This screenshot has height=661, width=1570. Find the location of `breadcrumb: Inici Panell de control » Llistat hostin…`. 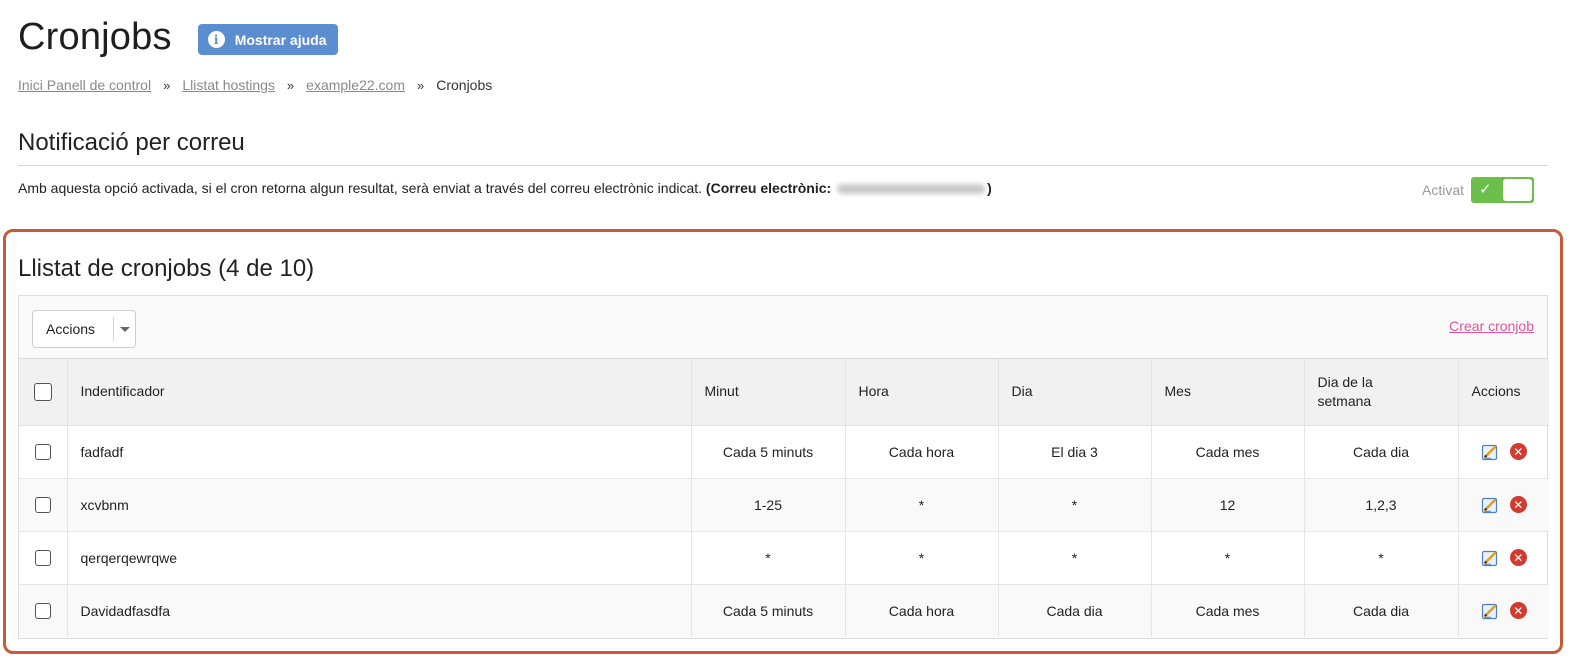

breadcrumb: Inici Panell de control » Llistat hostin… is located at coordinates (255, 85).